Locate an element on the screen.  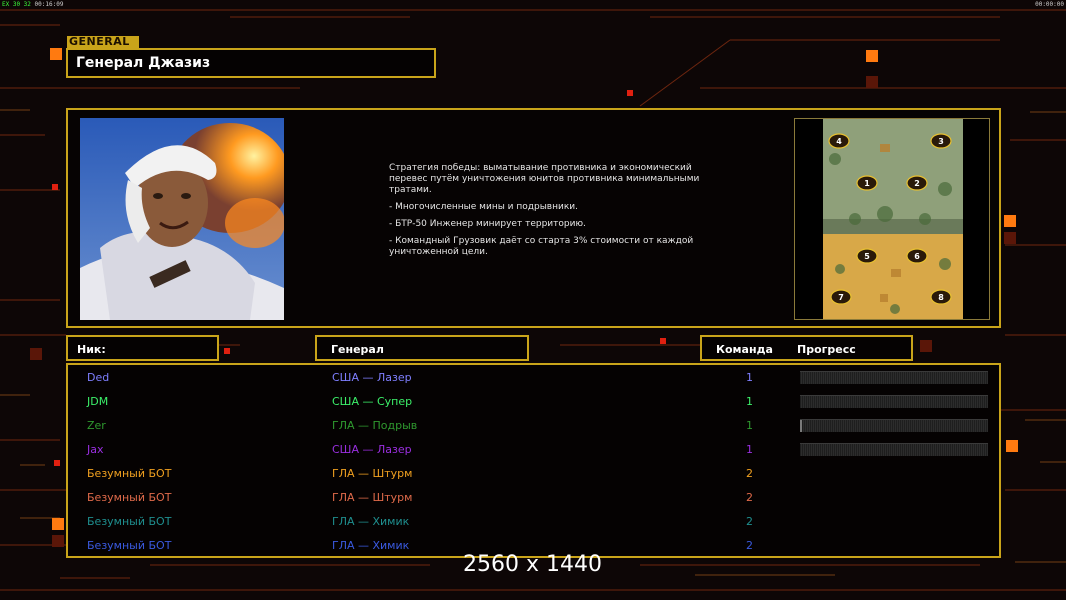
minimap-slot: 6 is located at coordinates (917, 256).